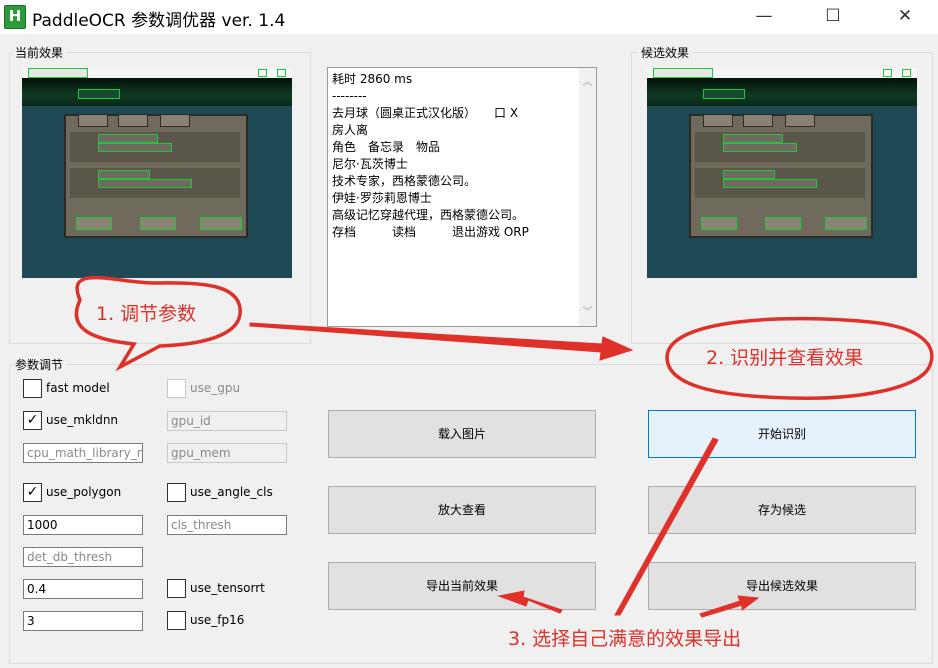 The width and height of the screenshot is (938, 668). What do you see at coordinates (176, 388) in the screenshot?
I see `use-gpu-checkbox` at bounding box center [176, 388].